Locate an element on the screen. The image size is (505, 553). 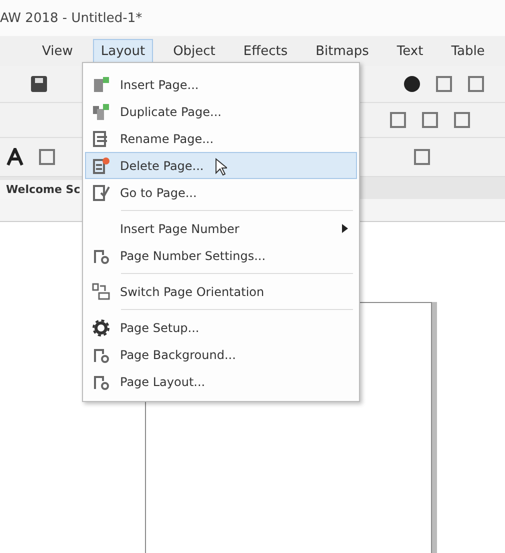
menu-item: Table is located at coordinates (468, 51).